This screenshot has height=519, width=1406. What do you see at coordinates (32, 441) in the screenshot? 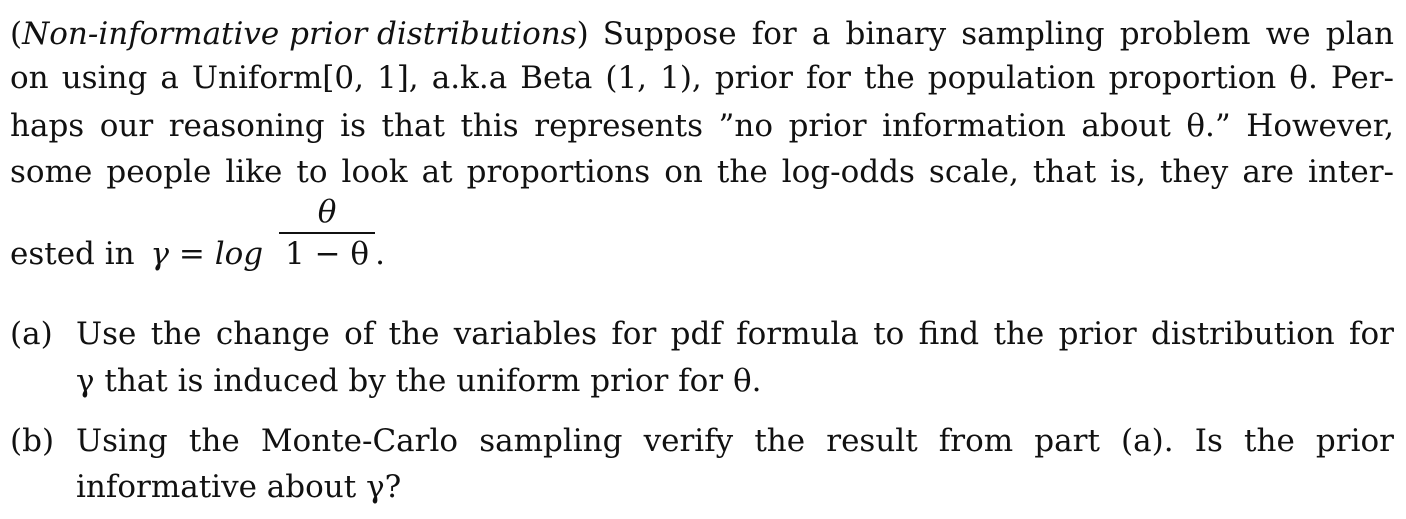
I see `item-b-label: (b)` at bounding box center [32, 441].